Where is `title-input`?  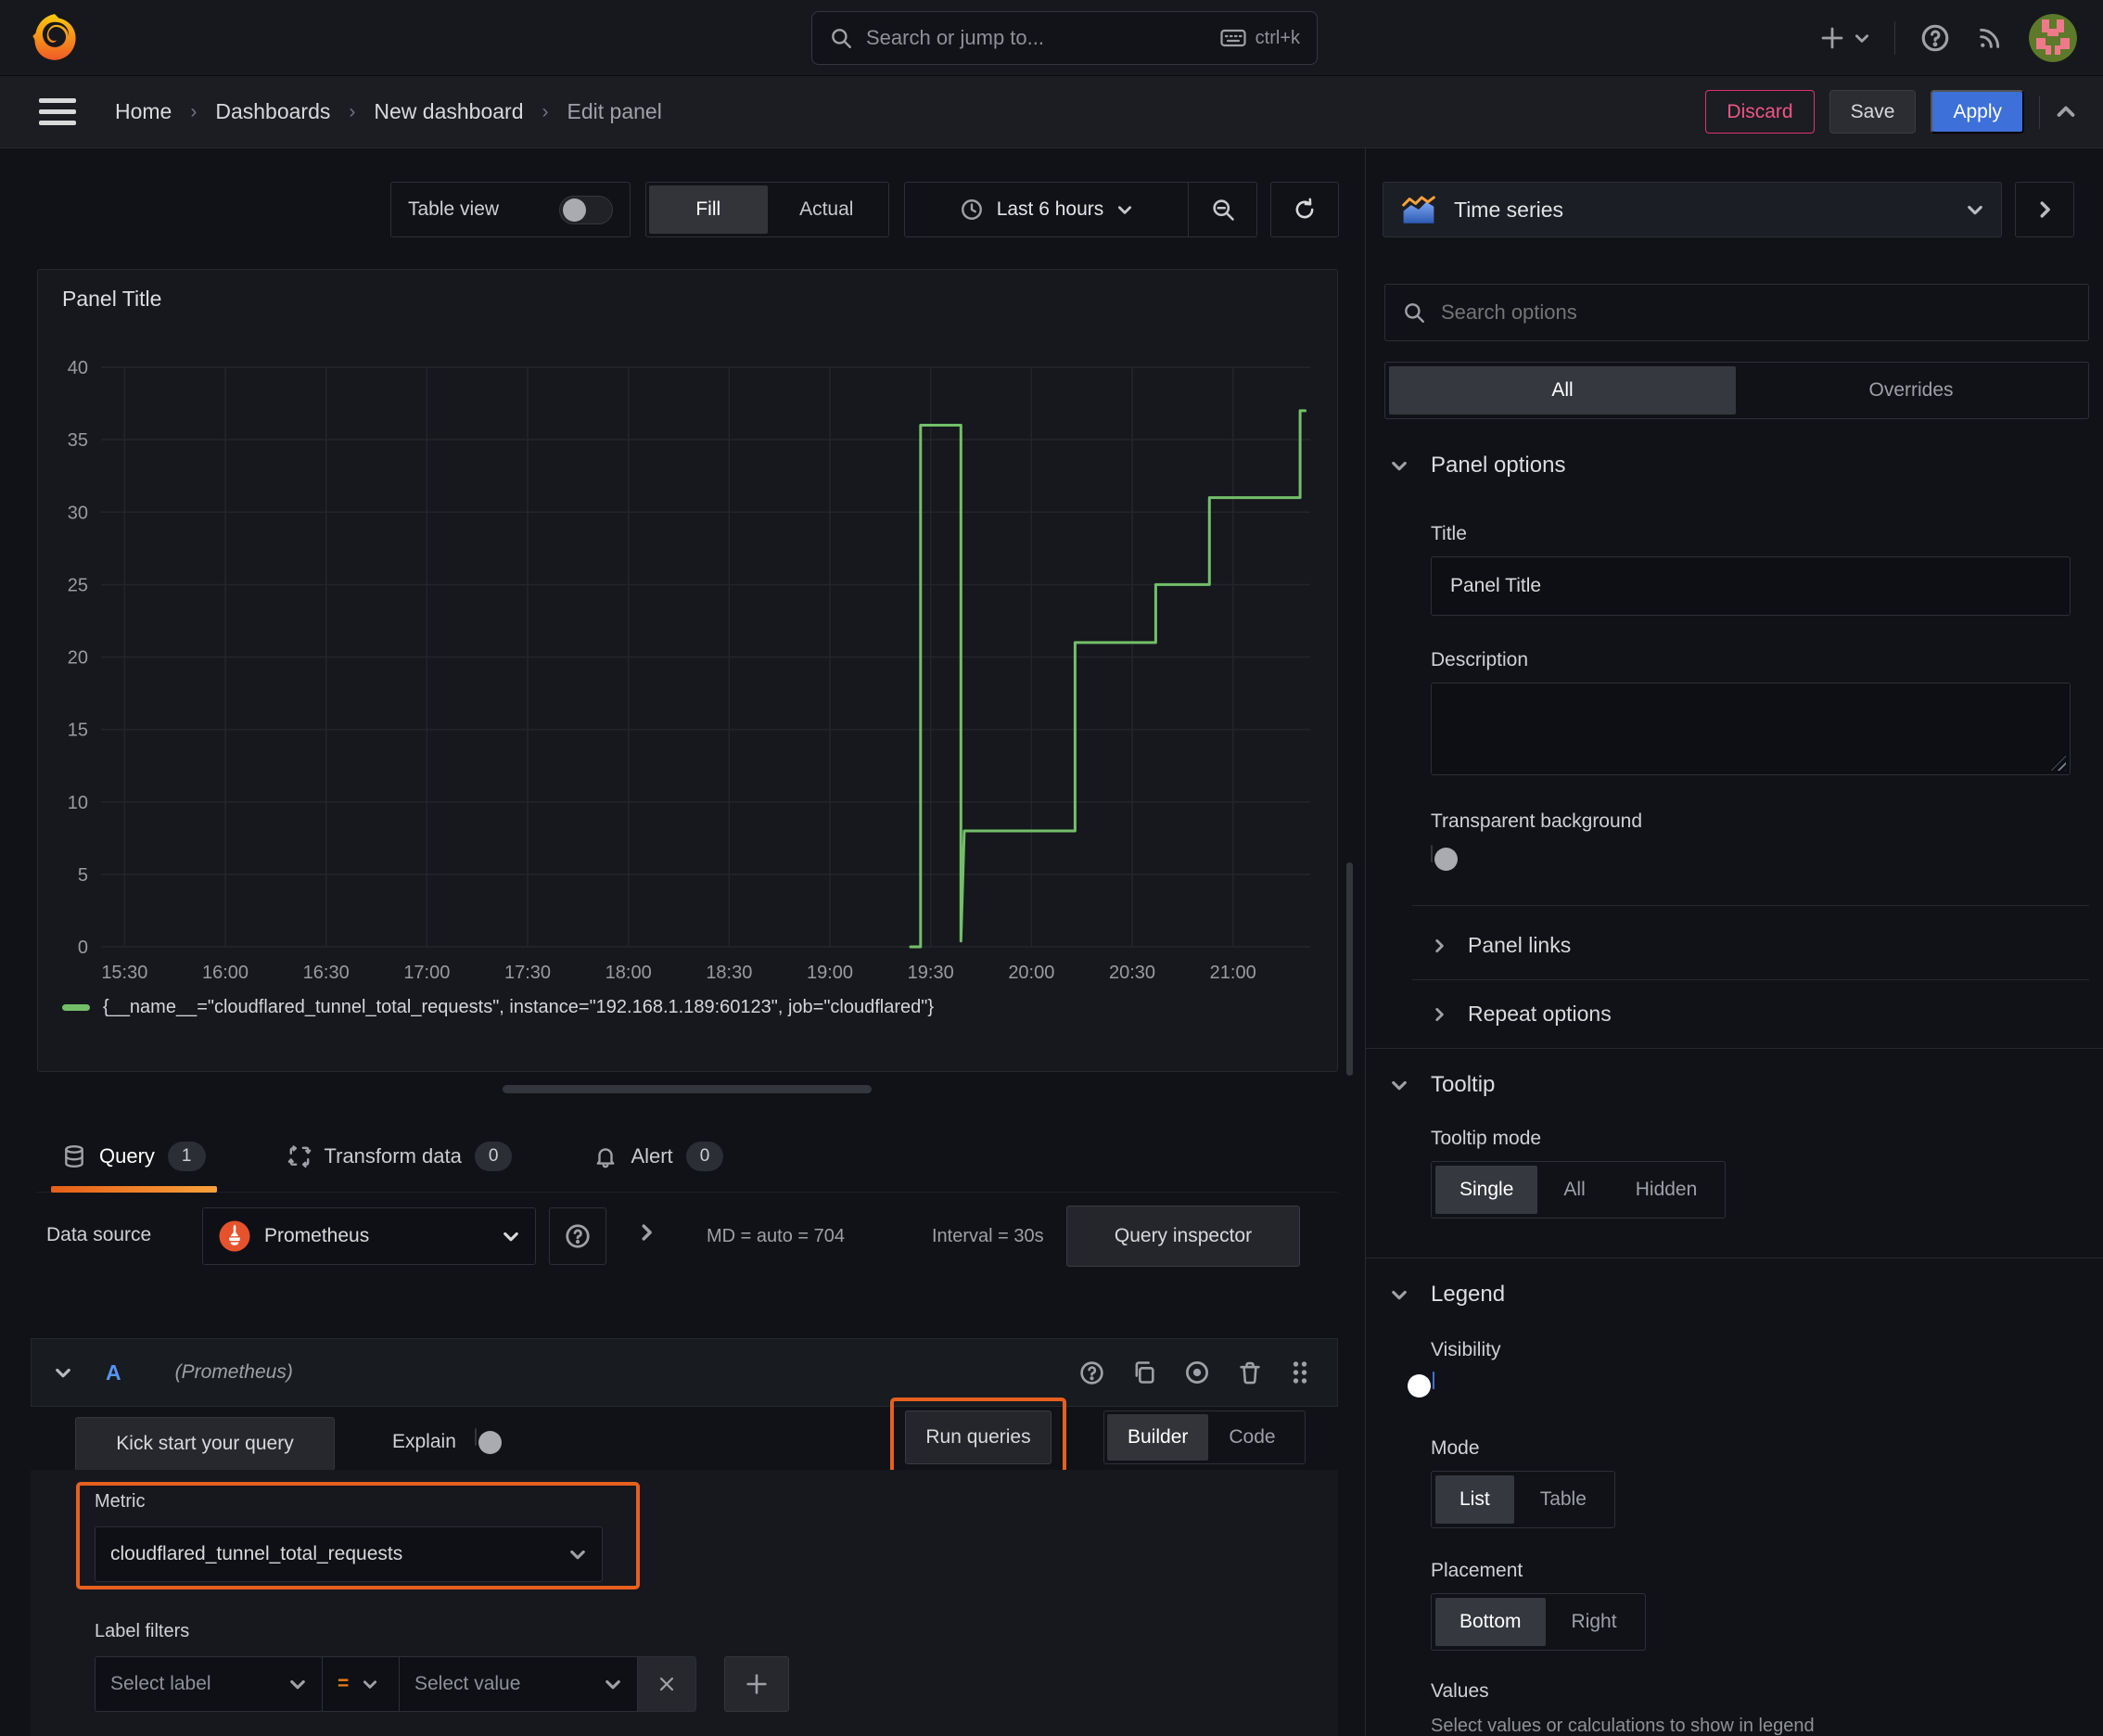 title-input is located at coordinates (1751, 586).